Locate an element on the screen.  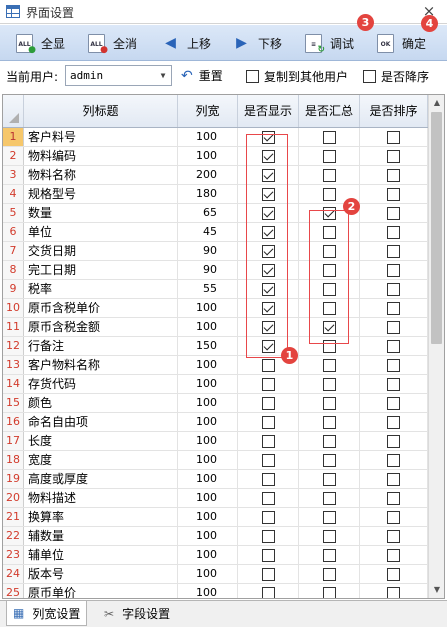
table-row: 14 存货代码 100 is located at coordinates (215, 384).